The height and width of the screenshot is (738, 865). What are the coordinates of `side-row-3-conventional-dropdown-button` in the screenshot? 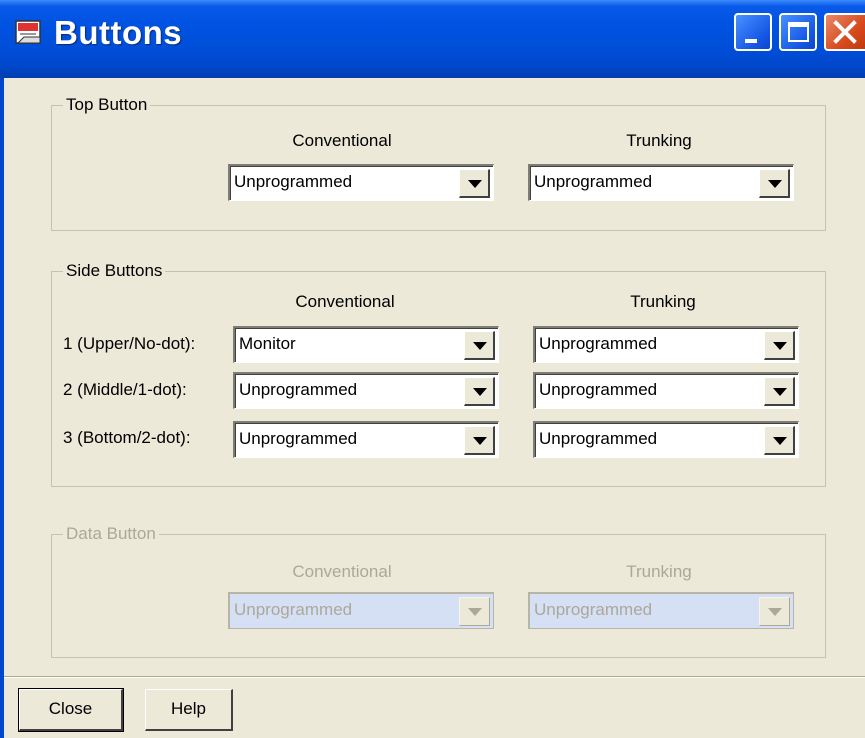 It's located at (479, 440).